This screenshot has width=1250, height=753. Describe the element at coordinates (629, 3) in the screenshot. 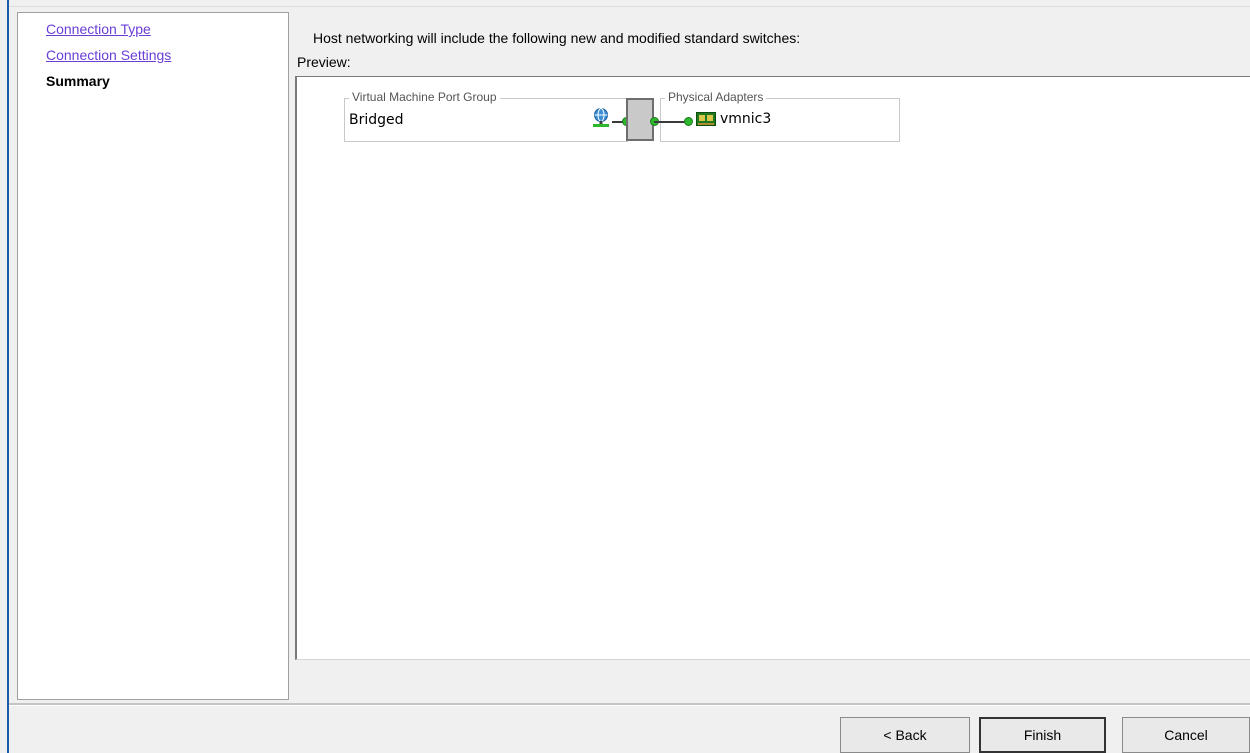

I see `top-separator` at that location.